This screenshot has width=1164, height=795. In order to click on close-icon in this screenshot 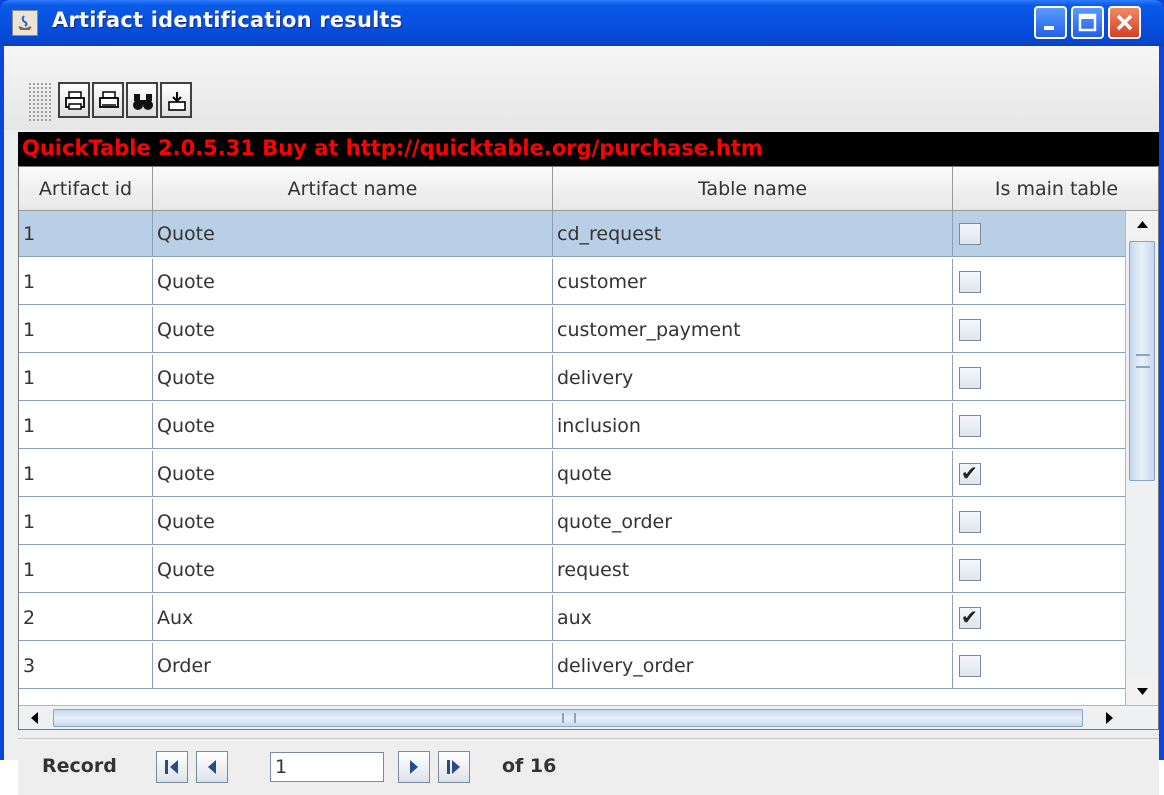, I will do `click(1124, 22)`.